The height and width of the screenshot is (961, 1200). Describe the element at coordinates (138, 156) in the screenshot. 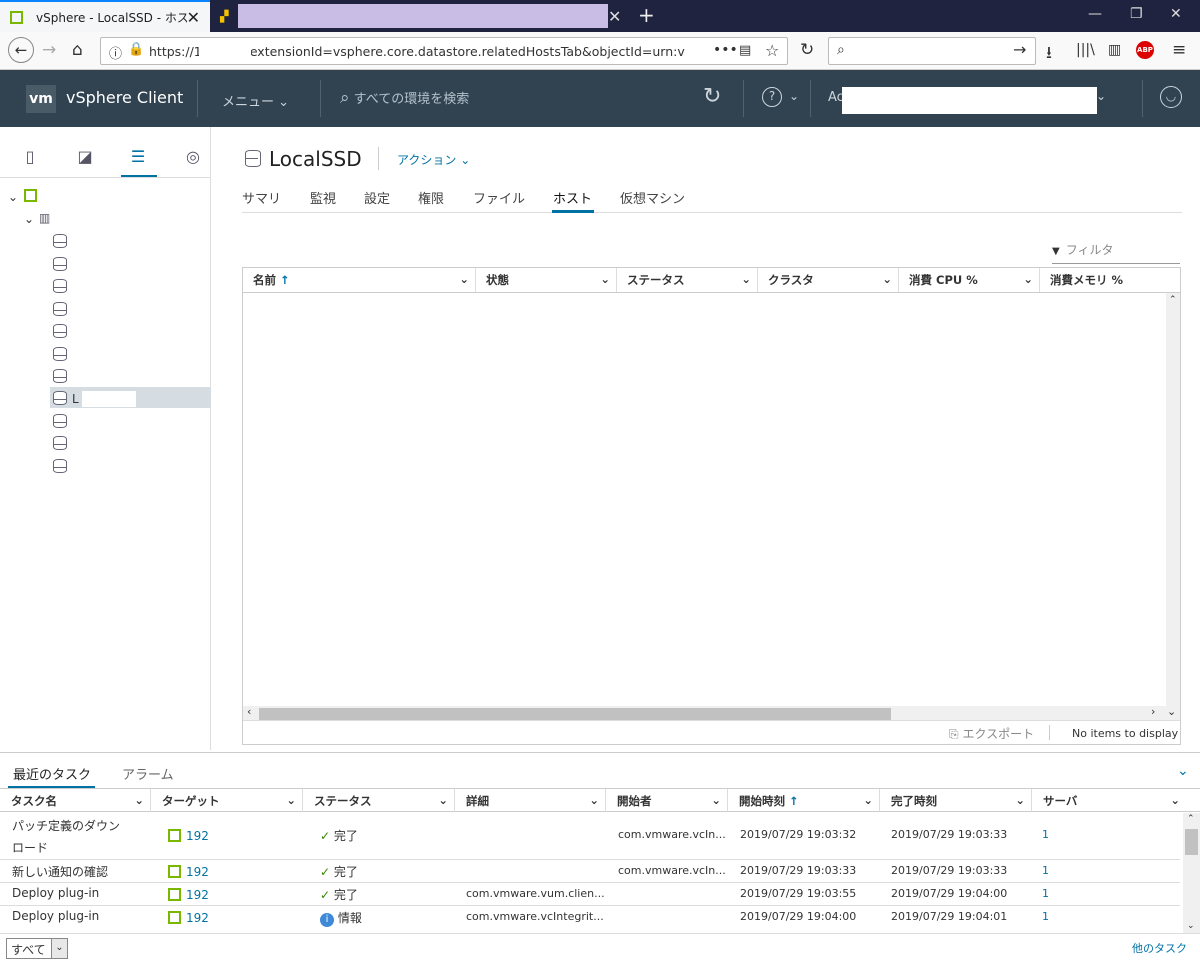

I see `storage-icon: ☰` at that location.